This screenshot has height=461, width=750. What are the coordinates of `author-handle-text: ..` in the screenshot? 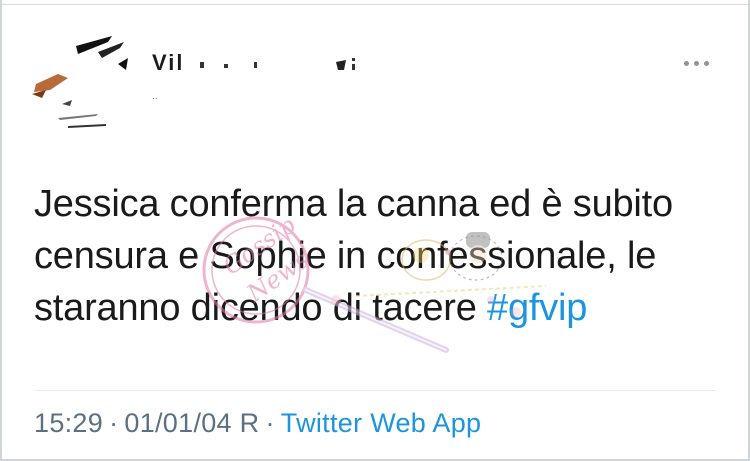 It's located at (155, 96).